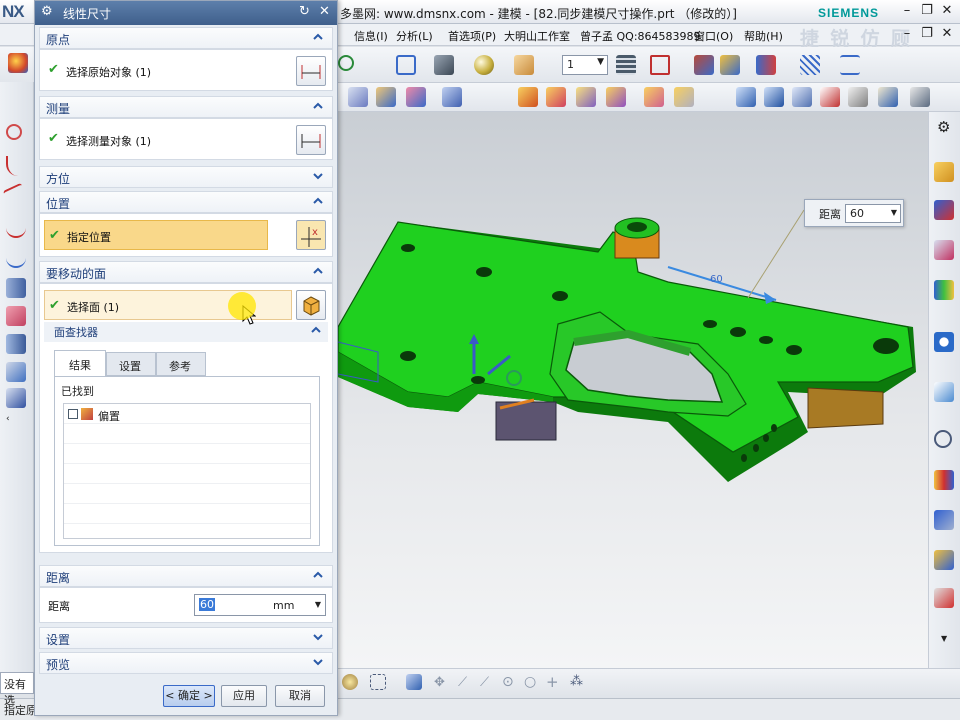  What do you see at coordinates (16, 372) in the screenshot?
I see `trim-body-icon` at bounding box center [16, 372].